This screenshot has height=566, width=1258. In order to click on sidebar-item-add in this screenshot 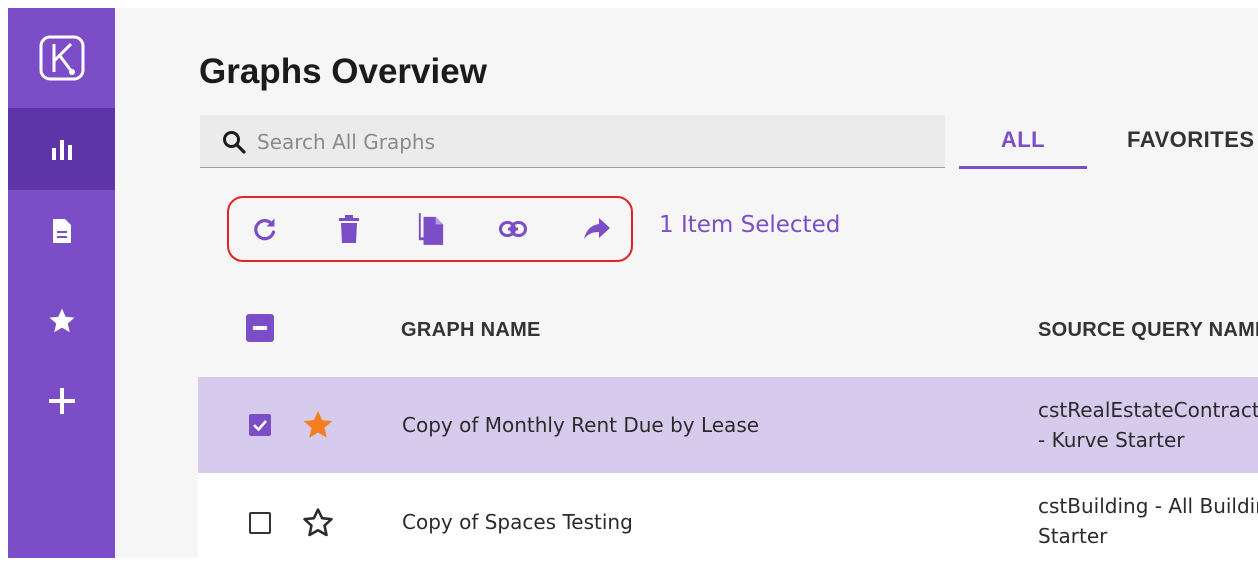, I will do `click(61, 401)`.